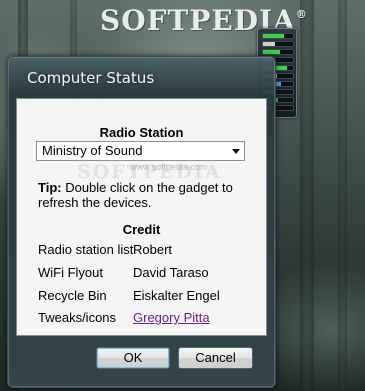 The width and height of the screenshot is (365, 391). What do you see at coordinates (171, 272) in the screenshot?
I see `credit-value: David Taraso` at bounding box center [171, 272].